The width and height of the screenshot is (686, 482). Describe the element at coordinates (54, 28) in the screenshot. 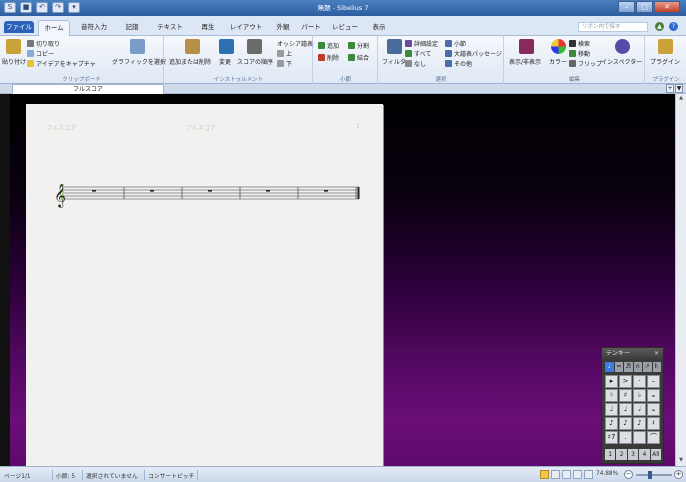

I see `tab-home: ホーム` at that location.